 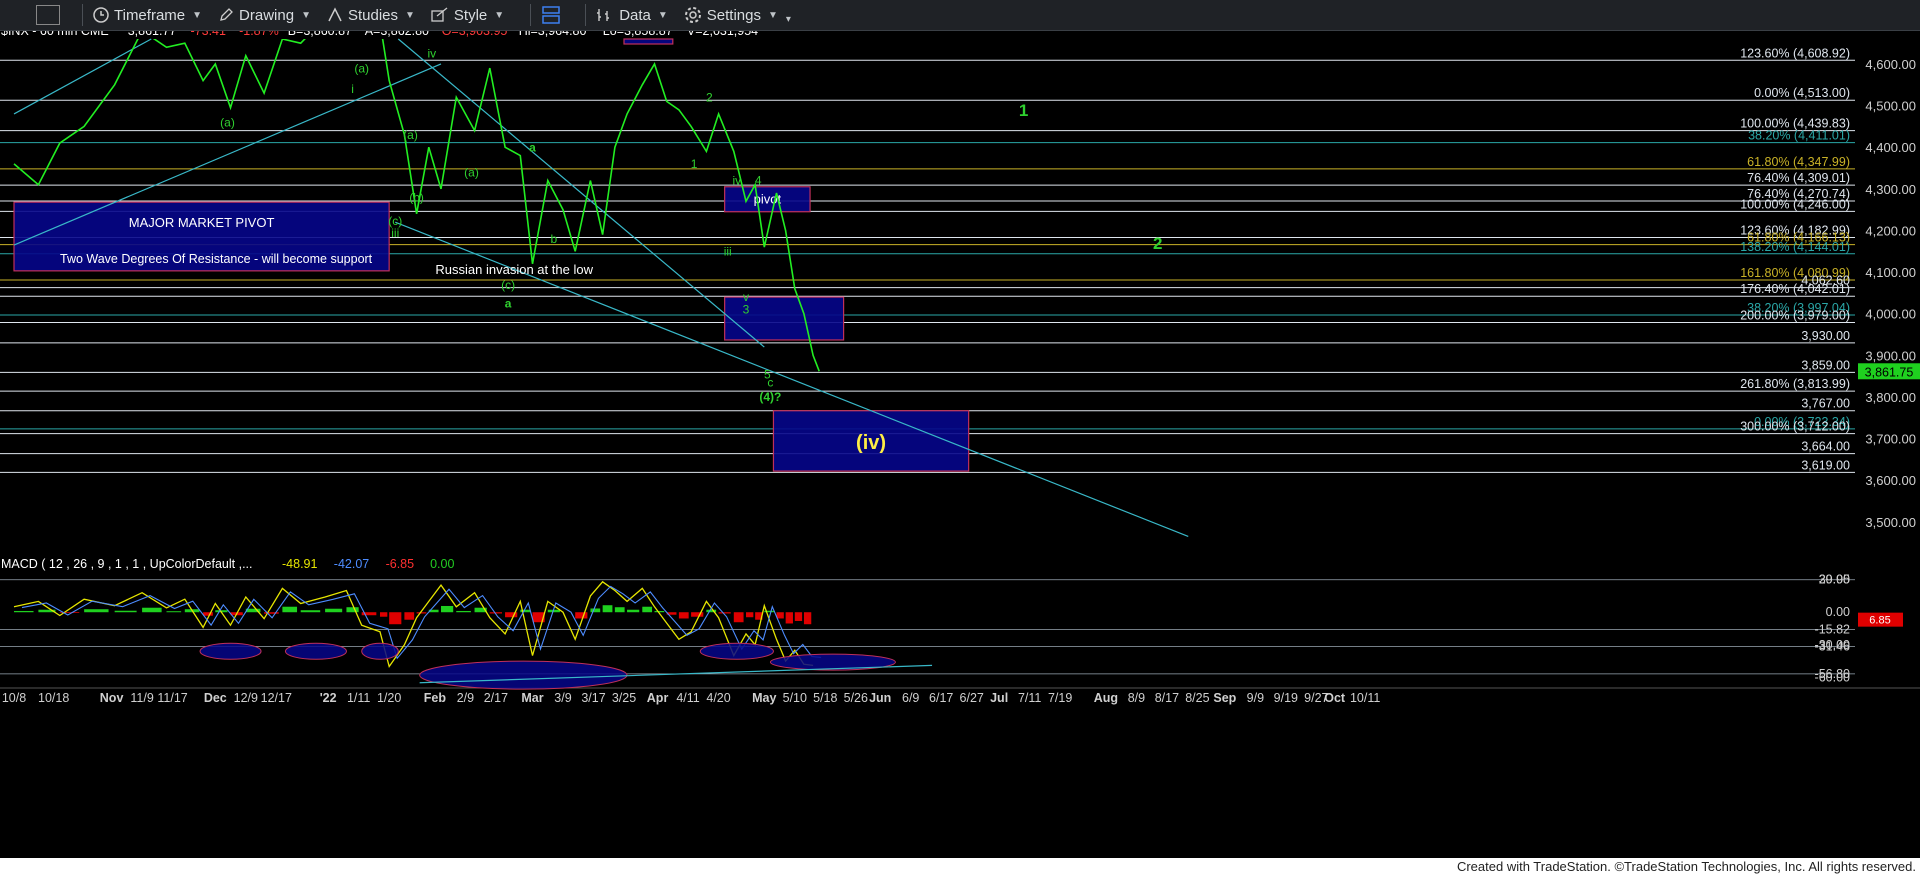 I want to click on data-button: Data ▼, so click(x=632, y=15).